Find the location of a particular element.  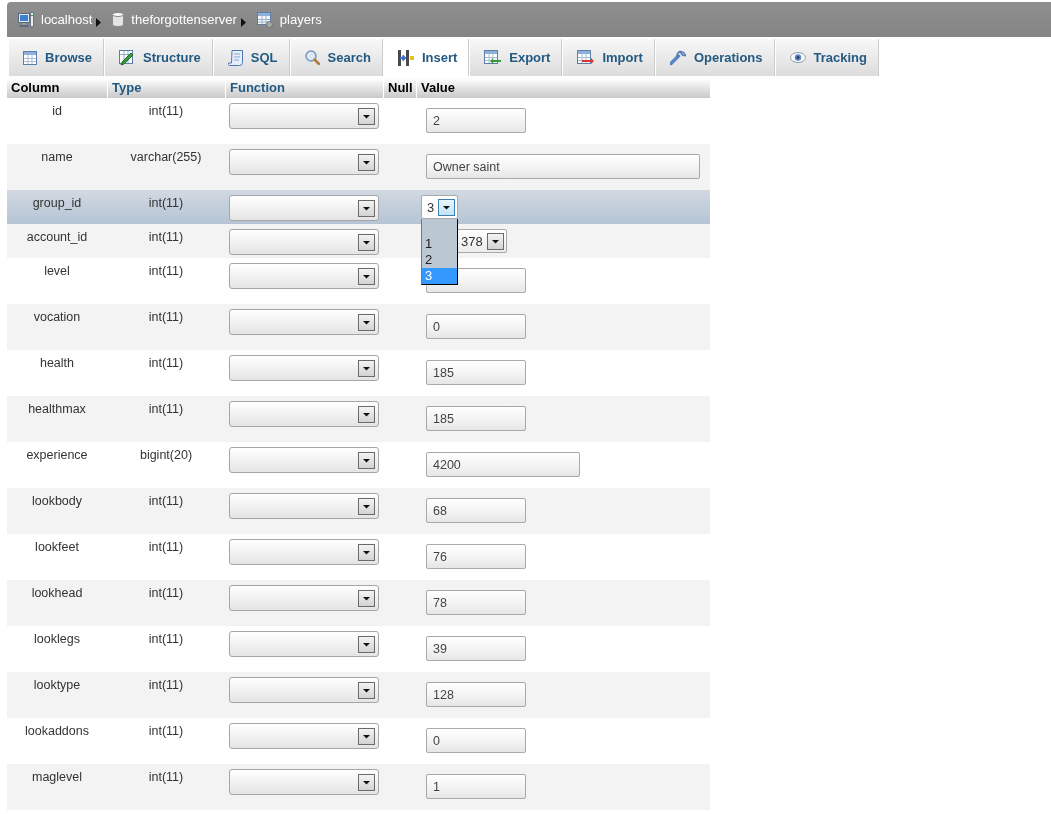

tab: Structure is located at coordinates (158, 57).